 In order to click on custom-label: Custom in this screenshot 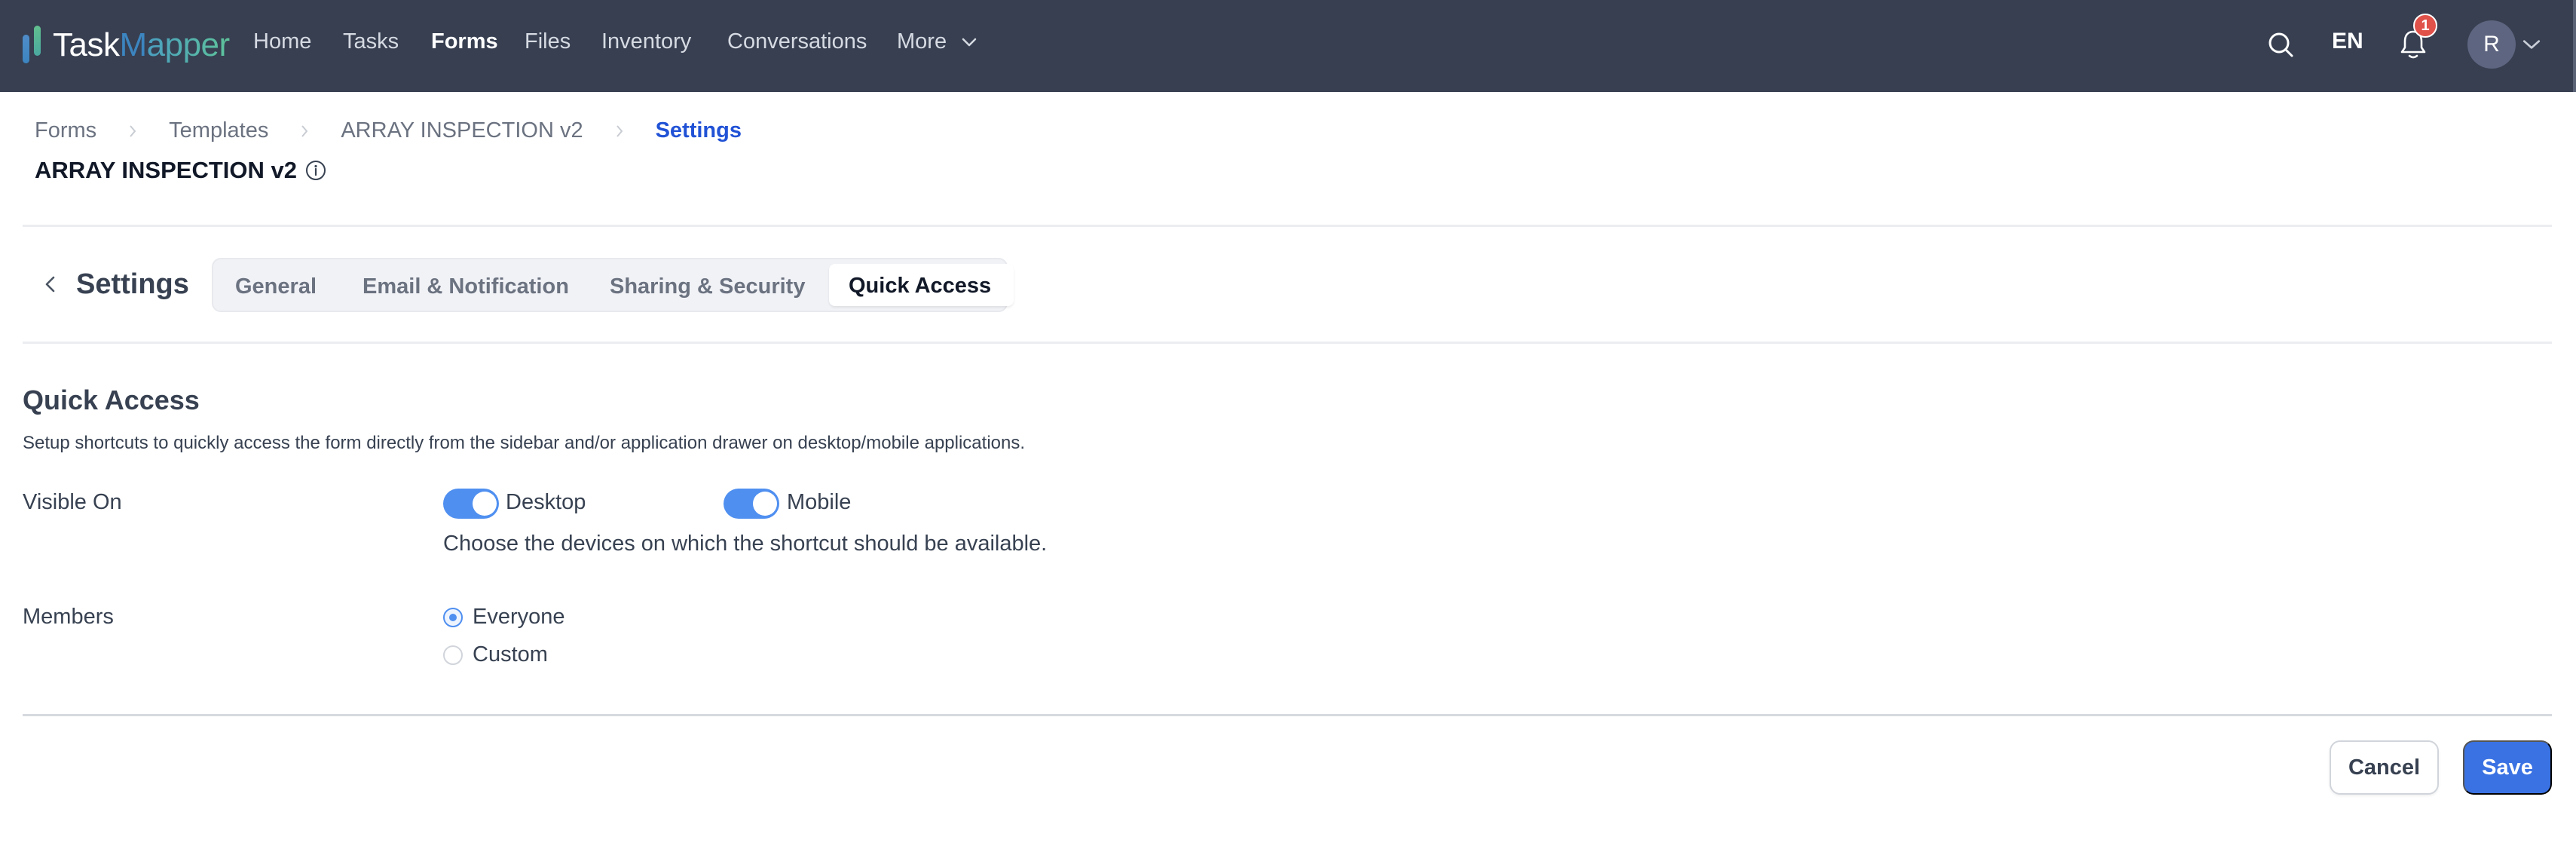, I will do `click(511, 654)`.